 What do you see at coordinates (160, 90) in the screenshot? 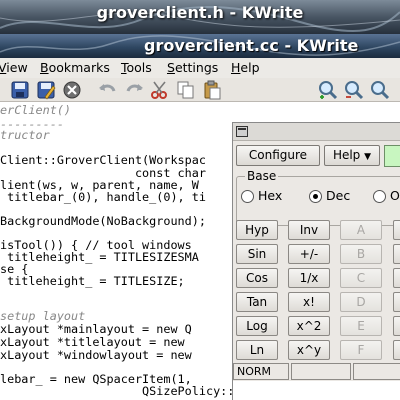
I see `cut-icon` at bounding box center [160, 90].